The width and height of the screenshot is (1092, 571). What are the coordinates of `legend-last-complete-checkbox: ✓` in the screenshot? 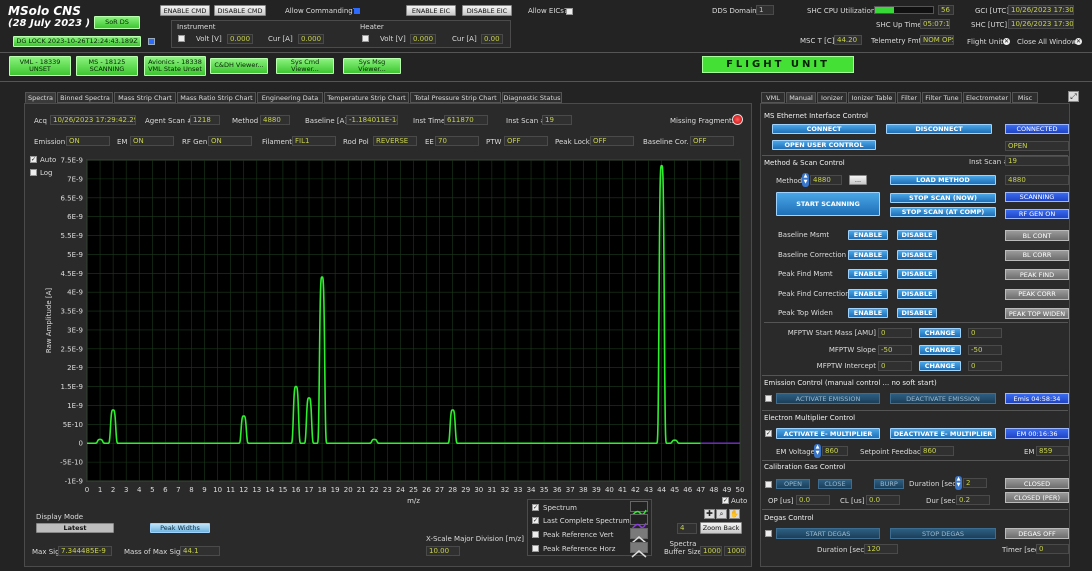 It's located at (535, 520).